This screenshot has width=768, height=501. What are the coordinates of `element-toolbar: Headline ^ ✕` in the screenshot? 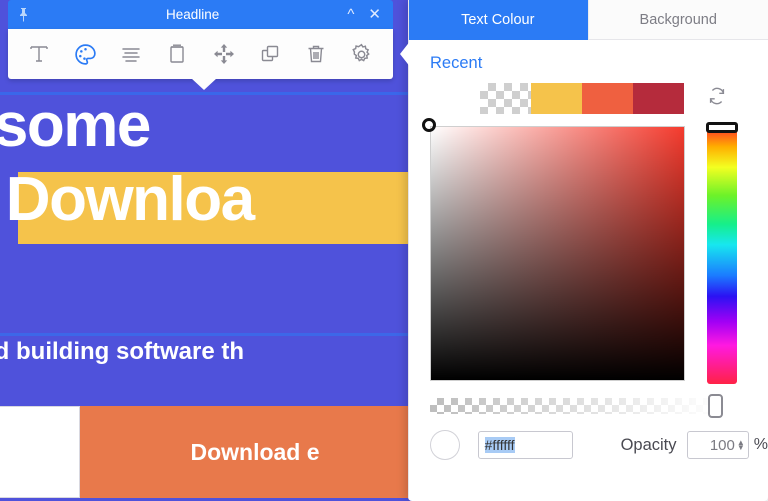 It's located at (200, 45).